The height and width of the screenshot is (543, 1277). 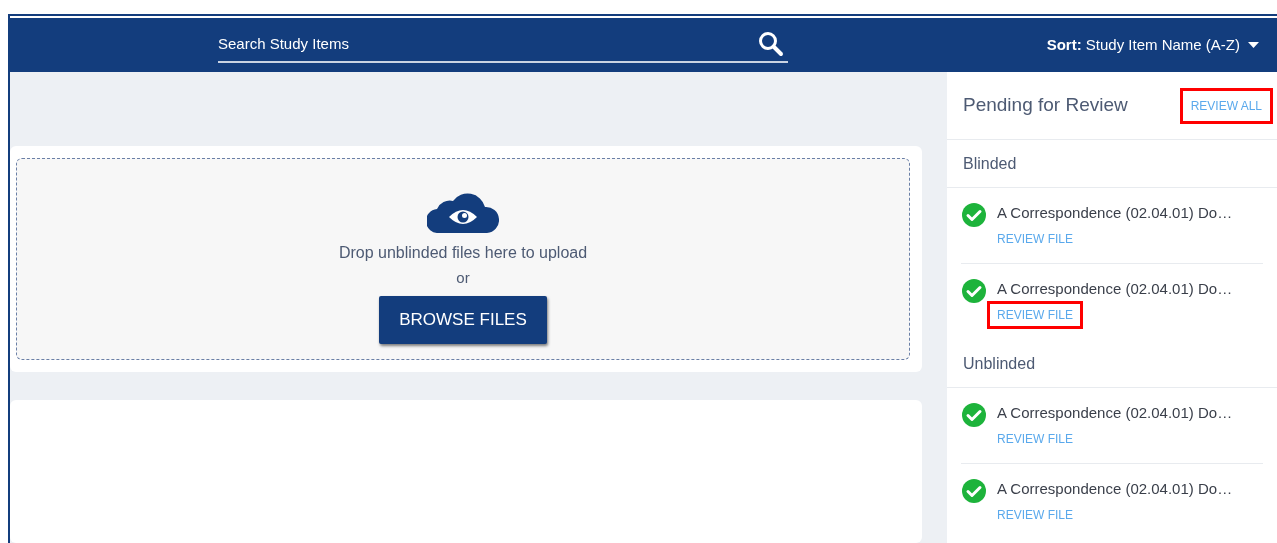 What do you see at coordinates (463, 319) in the screenshot?
I see `browse-files-button: BROWSE FILES` at bounding box center [463, 319].